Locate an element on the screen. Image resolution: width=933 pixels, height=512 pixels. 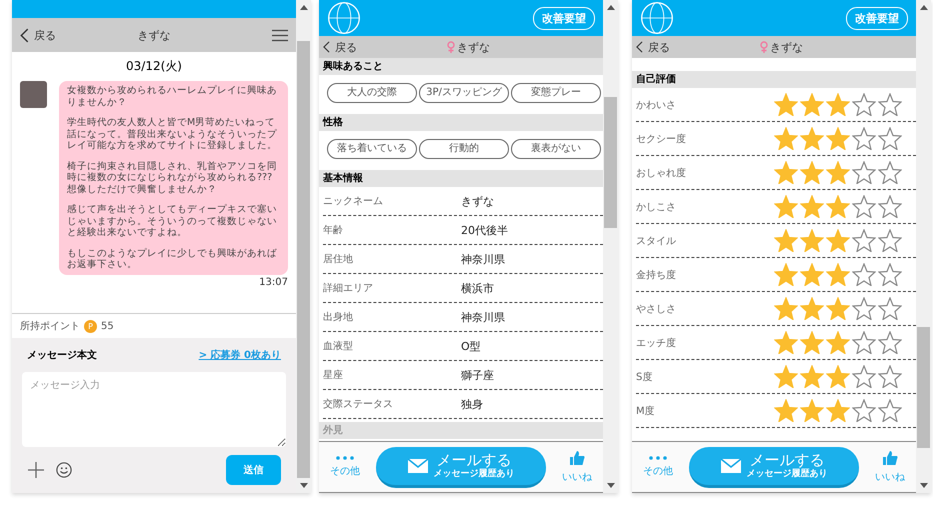
points-badge: P is located at coordinates (90, 326).